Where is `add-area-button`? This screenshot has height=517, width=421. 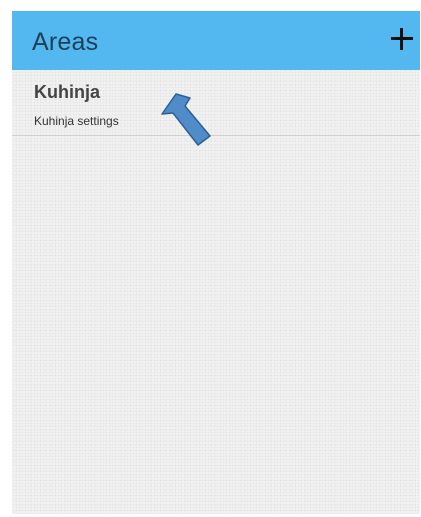
add-area-button is located at coordinates (402, 39).